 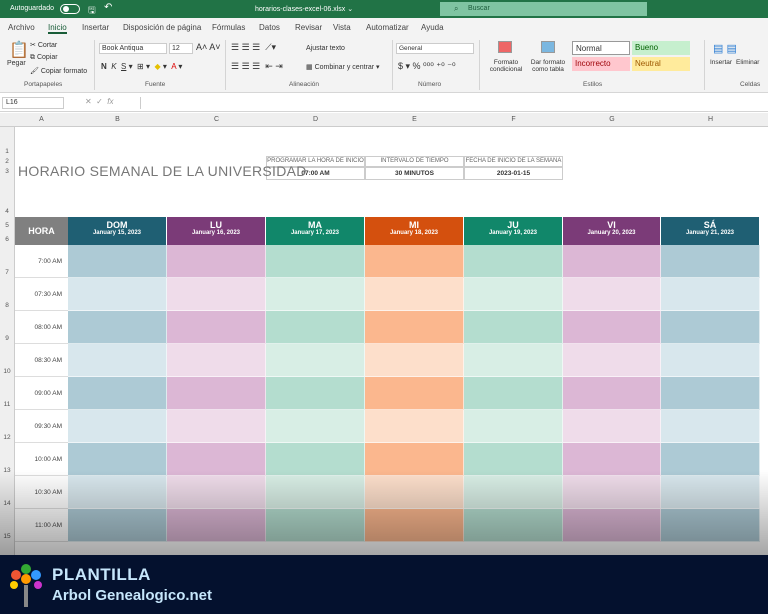 I want to click on row-header: 14, so click(x=7, y=503).